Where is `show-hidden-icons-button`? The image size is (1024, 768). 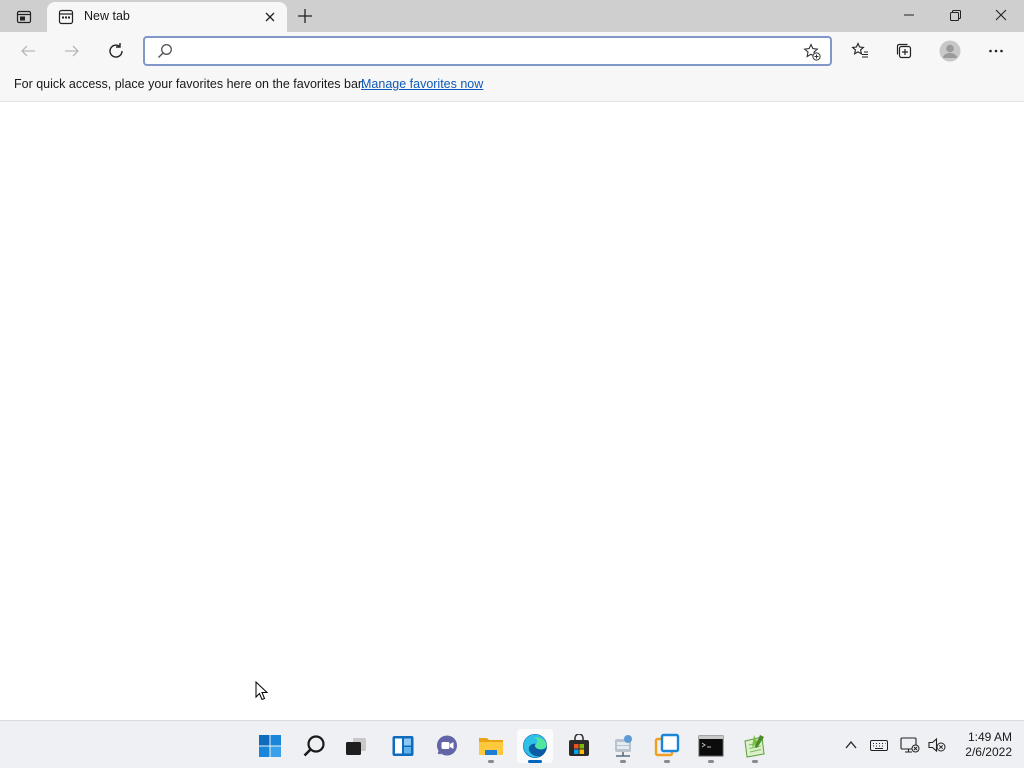 show-hidden-icons-button is located at coordinates (851, 745).